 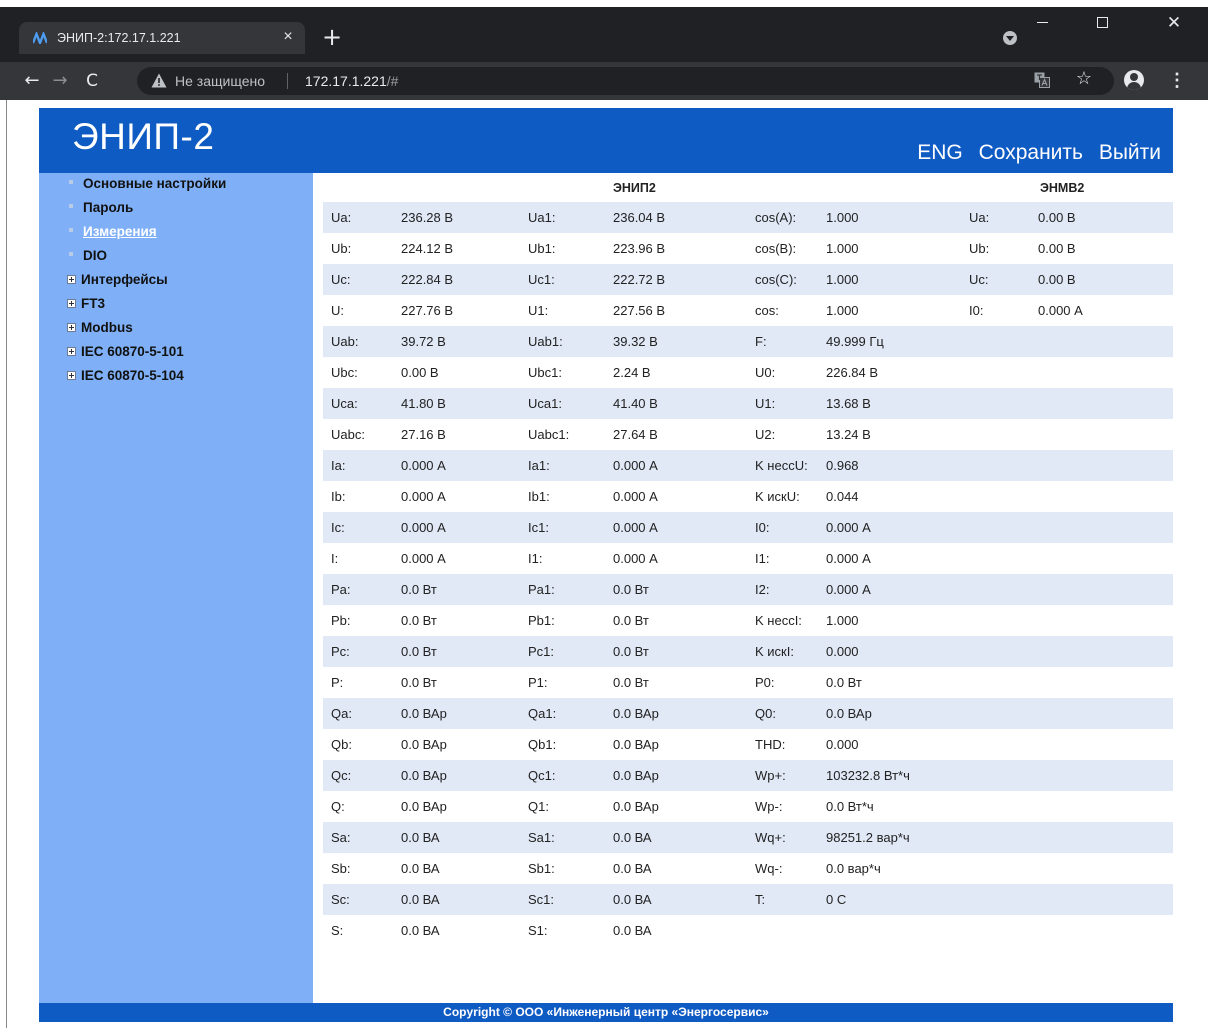 I want to click on param-label: Ib:, so click(x=338, y=496).